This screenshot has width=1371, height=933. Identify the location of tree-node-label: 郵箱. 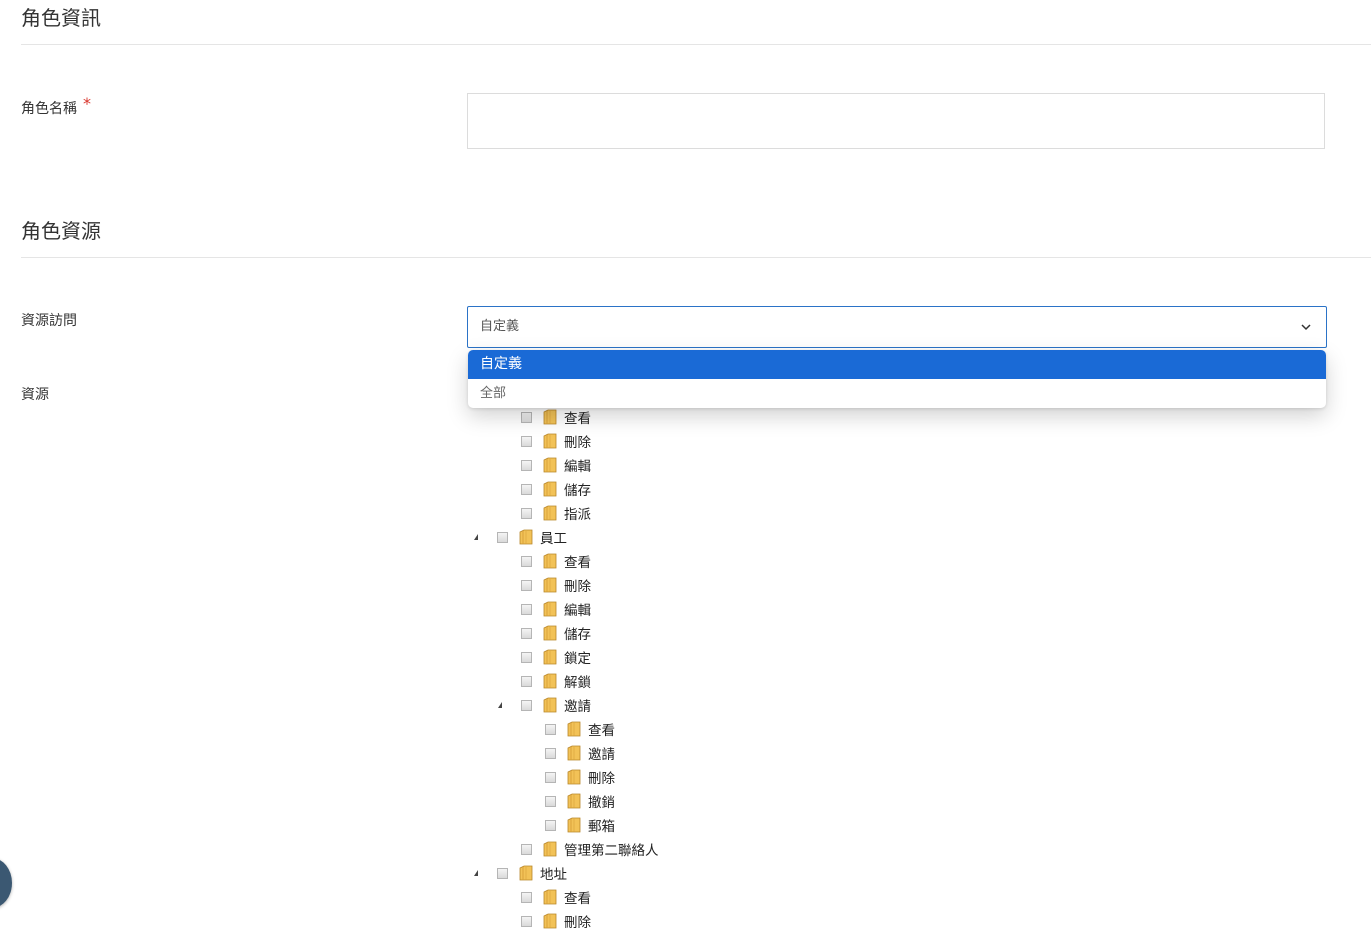
(601, 825).